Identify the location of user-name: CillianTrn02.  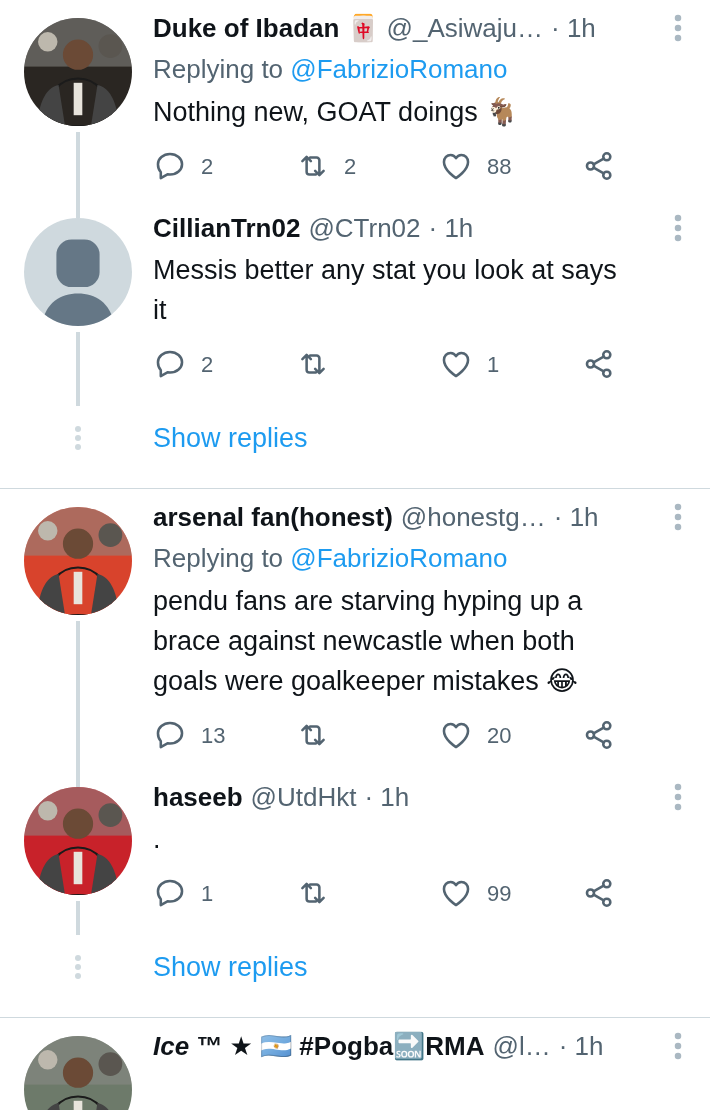
(227, 228).